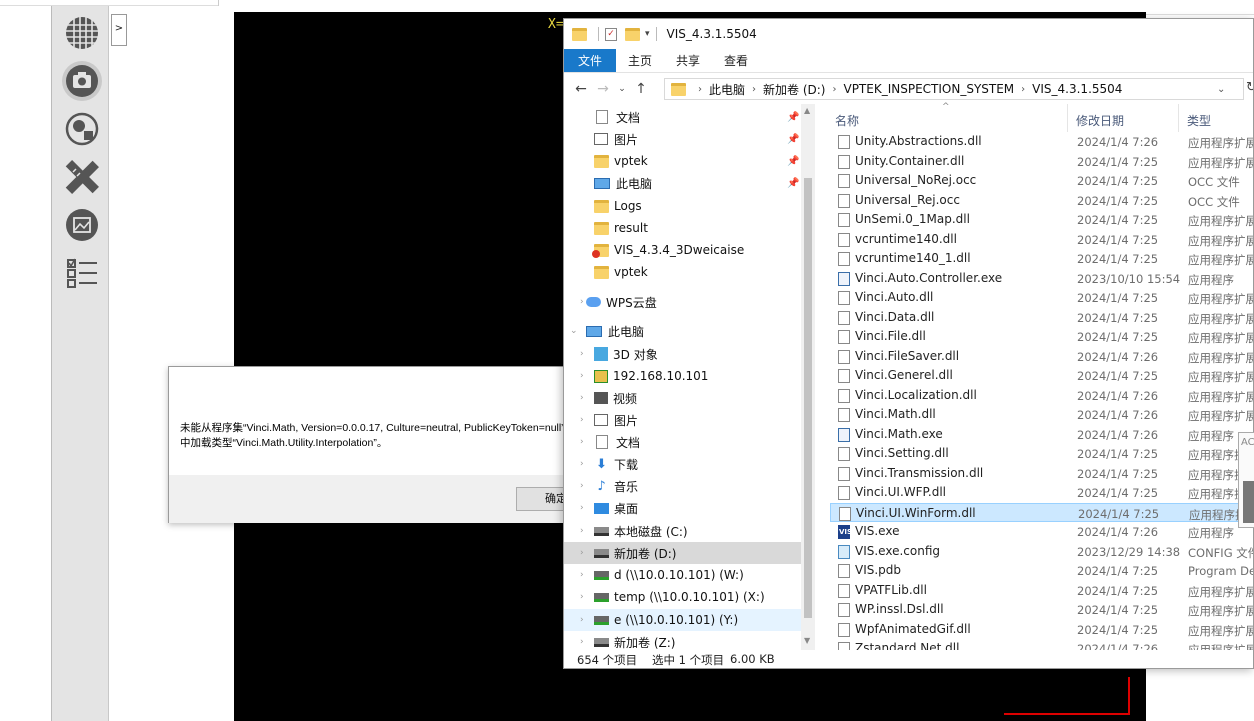  Describe the element at coordinates (82, 33) in the screenshot. I see `grid-icon` at that location.